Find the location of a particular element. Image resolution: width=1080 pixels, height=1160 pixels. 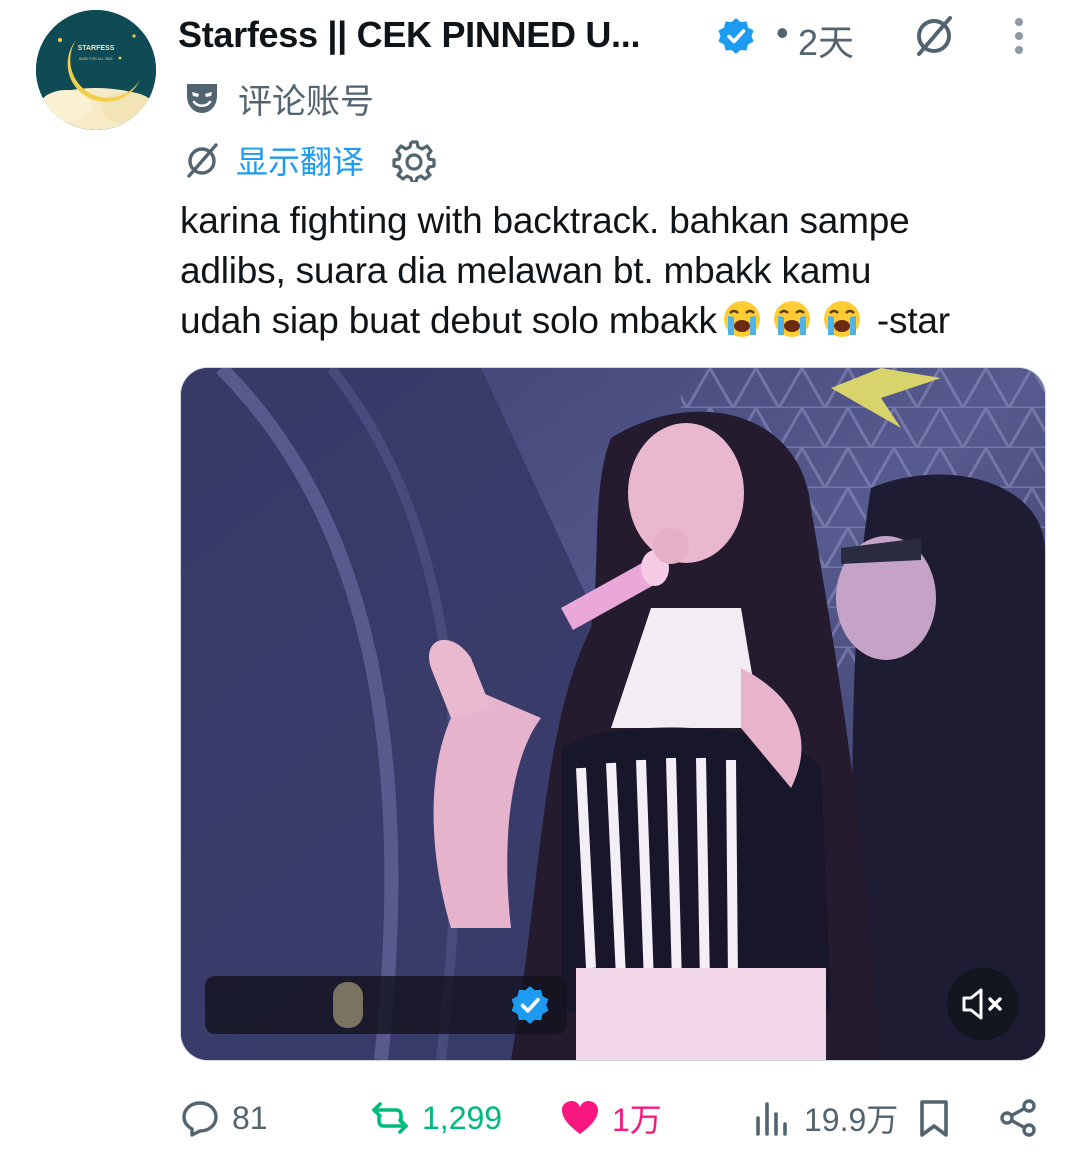

repost-button: 1,299 is located at coordinates (436, 1118).